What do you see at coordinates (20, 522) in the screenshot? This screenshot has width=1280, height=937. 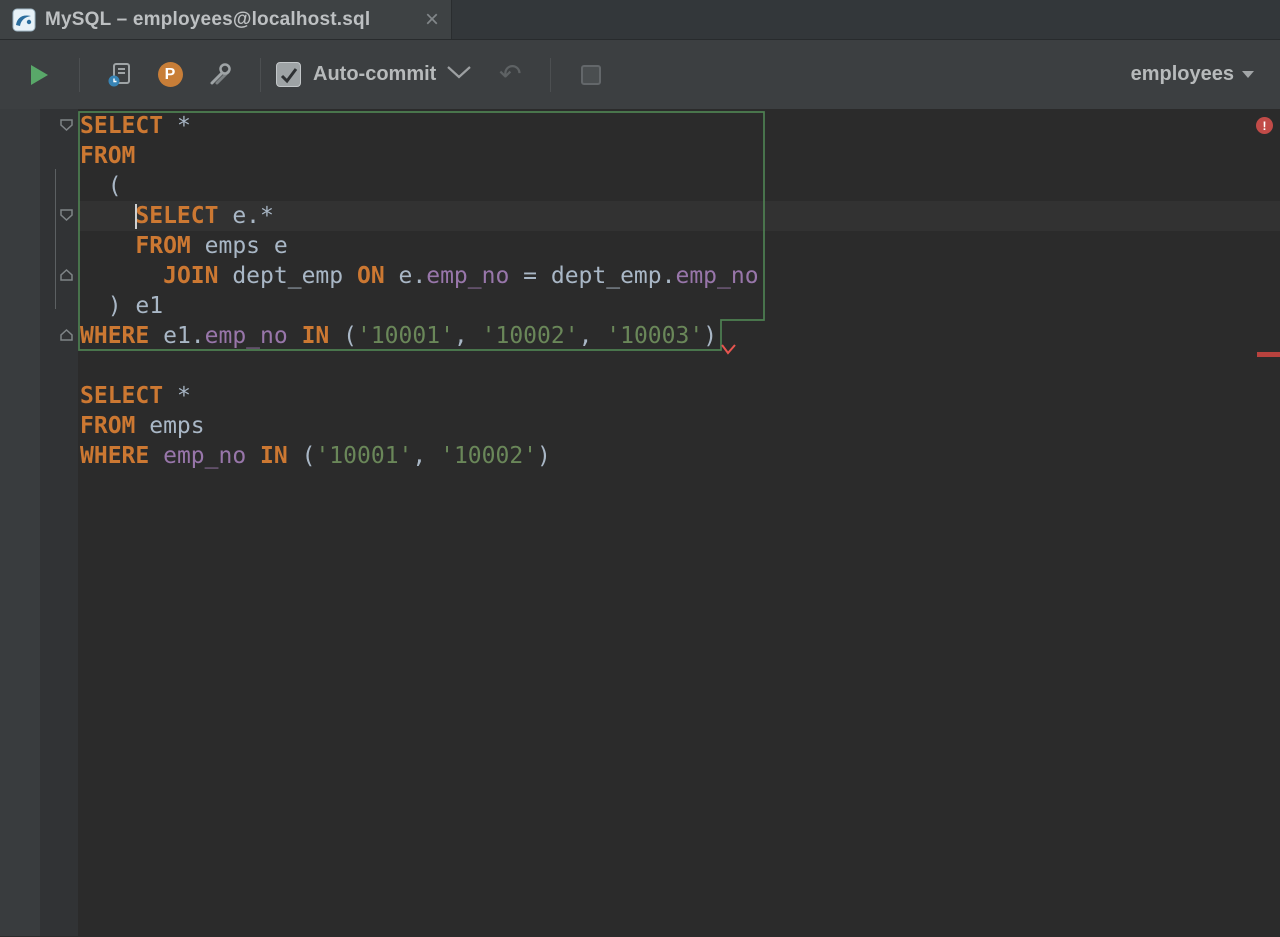 I see `tool-window-stripe` at bounding box center [20, 522].